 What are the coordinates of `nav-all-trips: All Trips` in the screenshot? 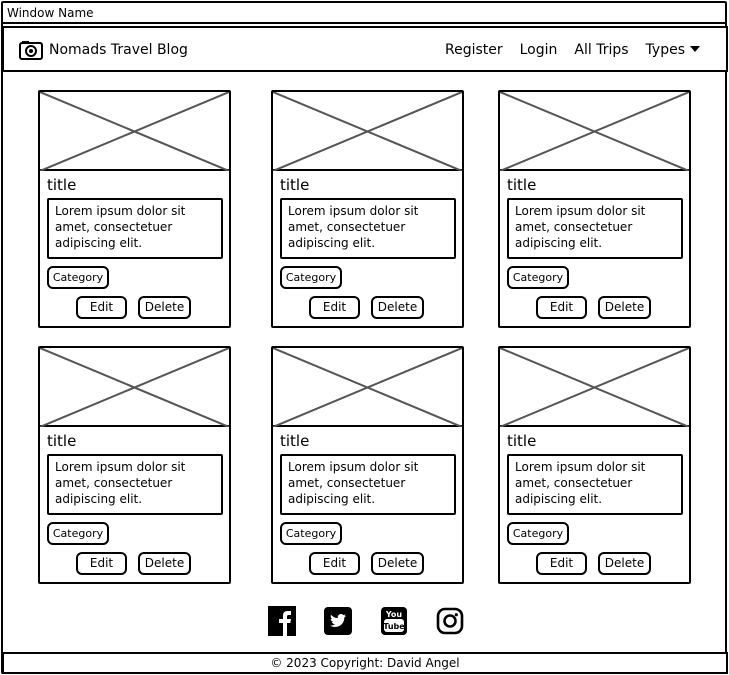 It's located at (601, 50).